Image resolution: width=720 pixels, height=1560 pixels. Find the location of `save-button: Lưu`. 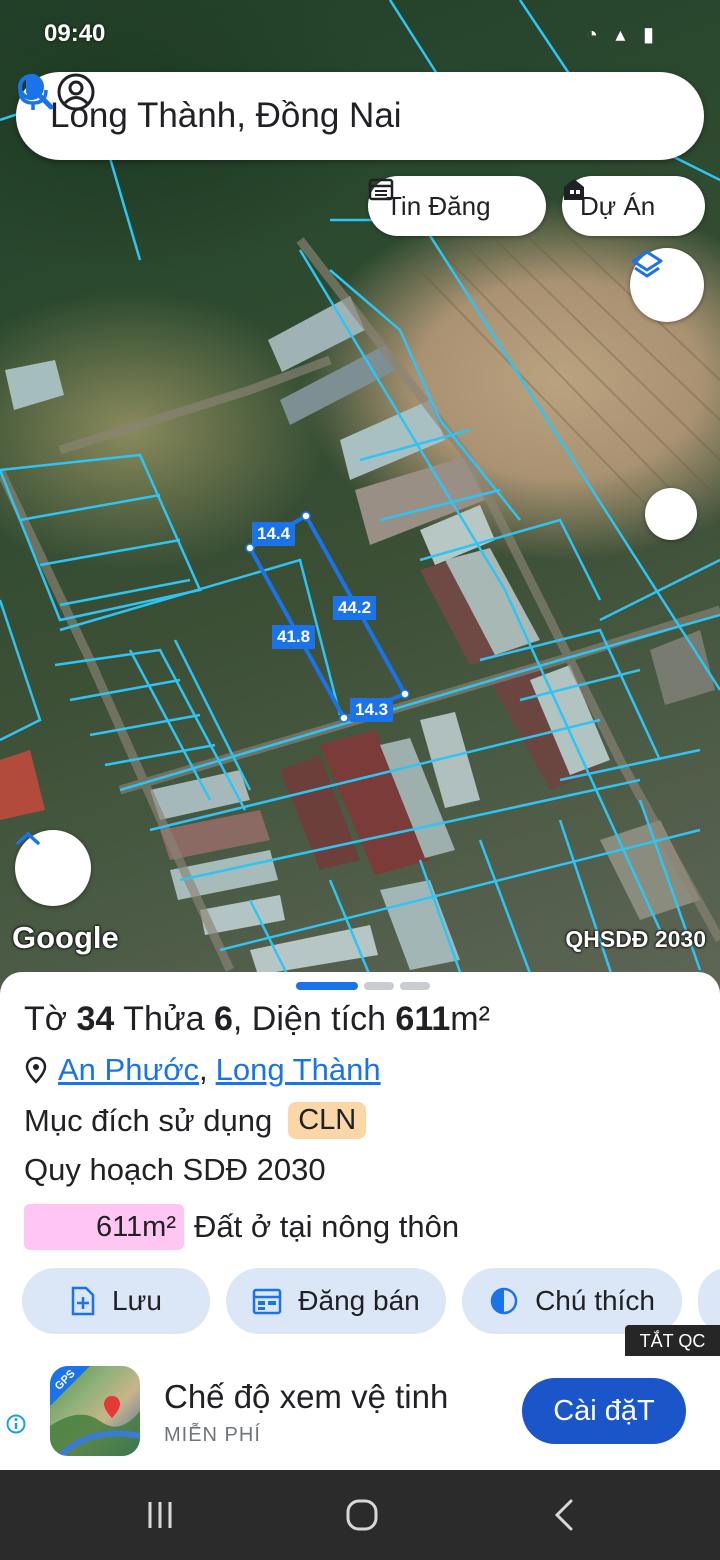

save-button: Lưu is located at coordinates (116, 1301).